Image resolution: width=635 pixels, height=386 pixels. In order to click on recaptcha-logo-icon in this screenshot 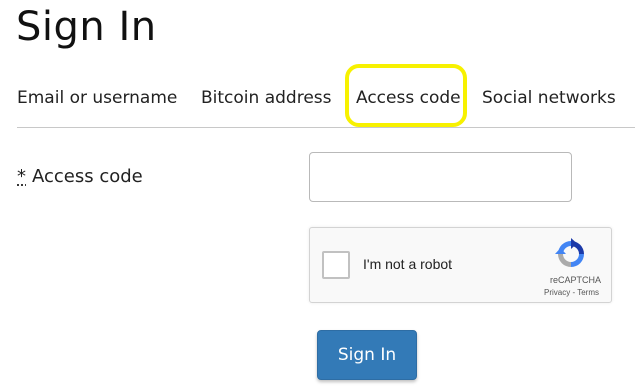, I will do `click(569, 252)`.